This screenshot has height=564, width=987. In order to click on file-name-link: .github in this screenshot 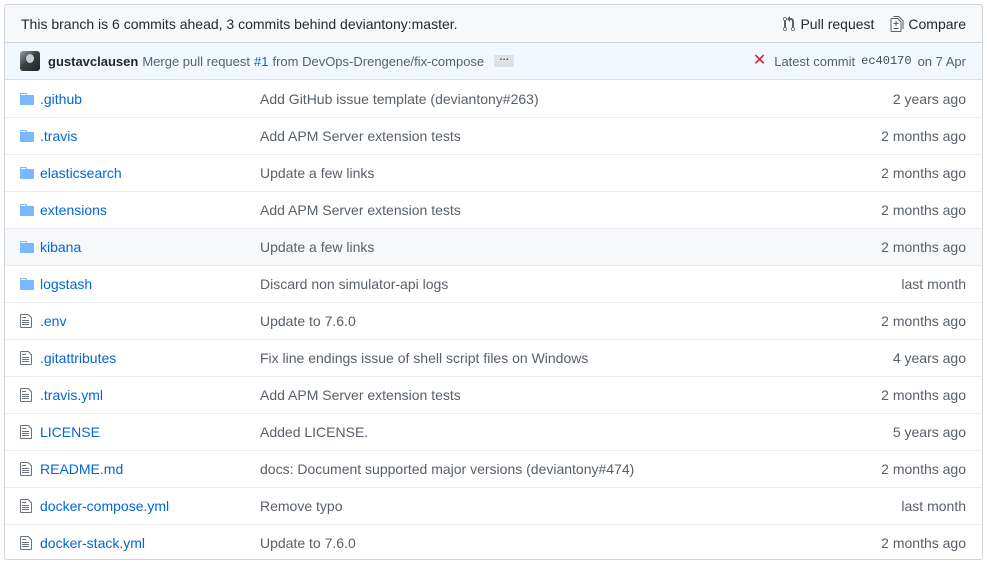, I will do `click(150, 99)`.